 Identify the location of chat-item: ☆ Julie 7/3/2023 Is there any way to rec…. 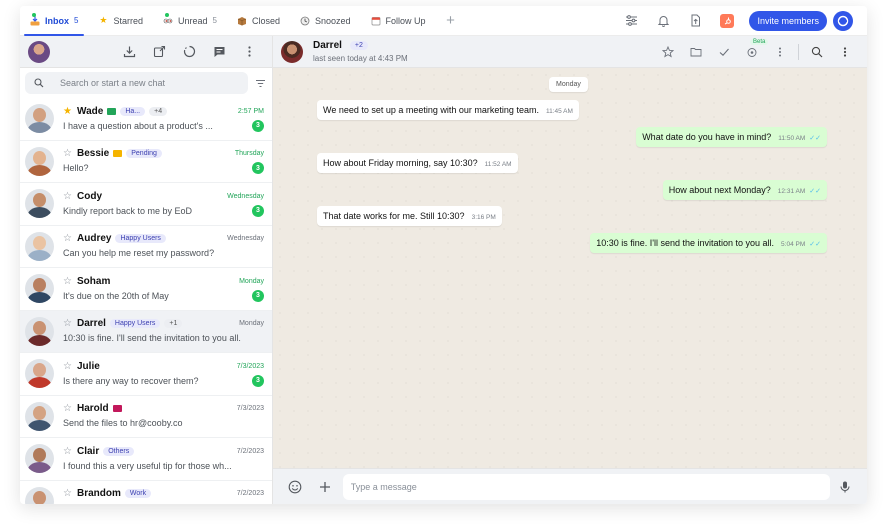
(146, 374).